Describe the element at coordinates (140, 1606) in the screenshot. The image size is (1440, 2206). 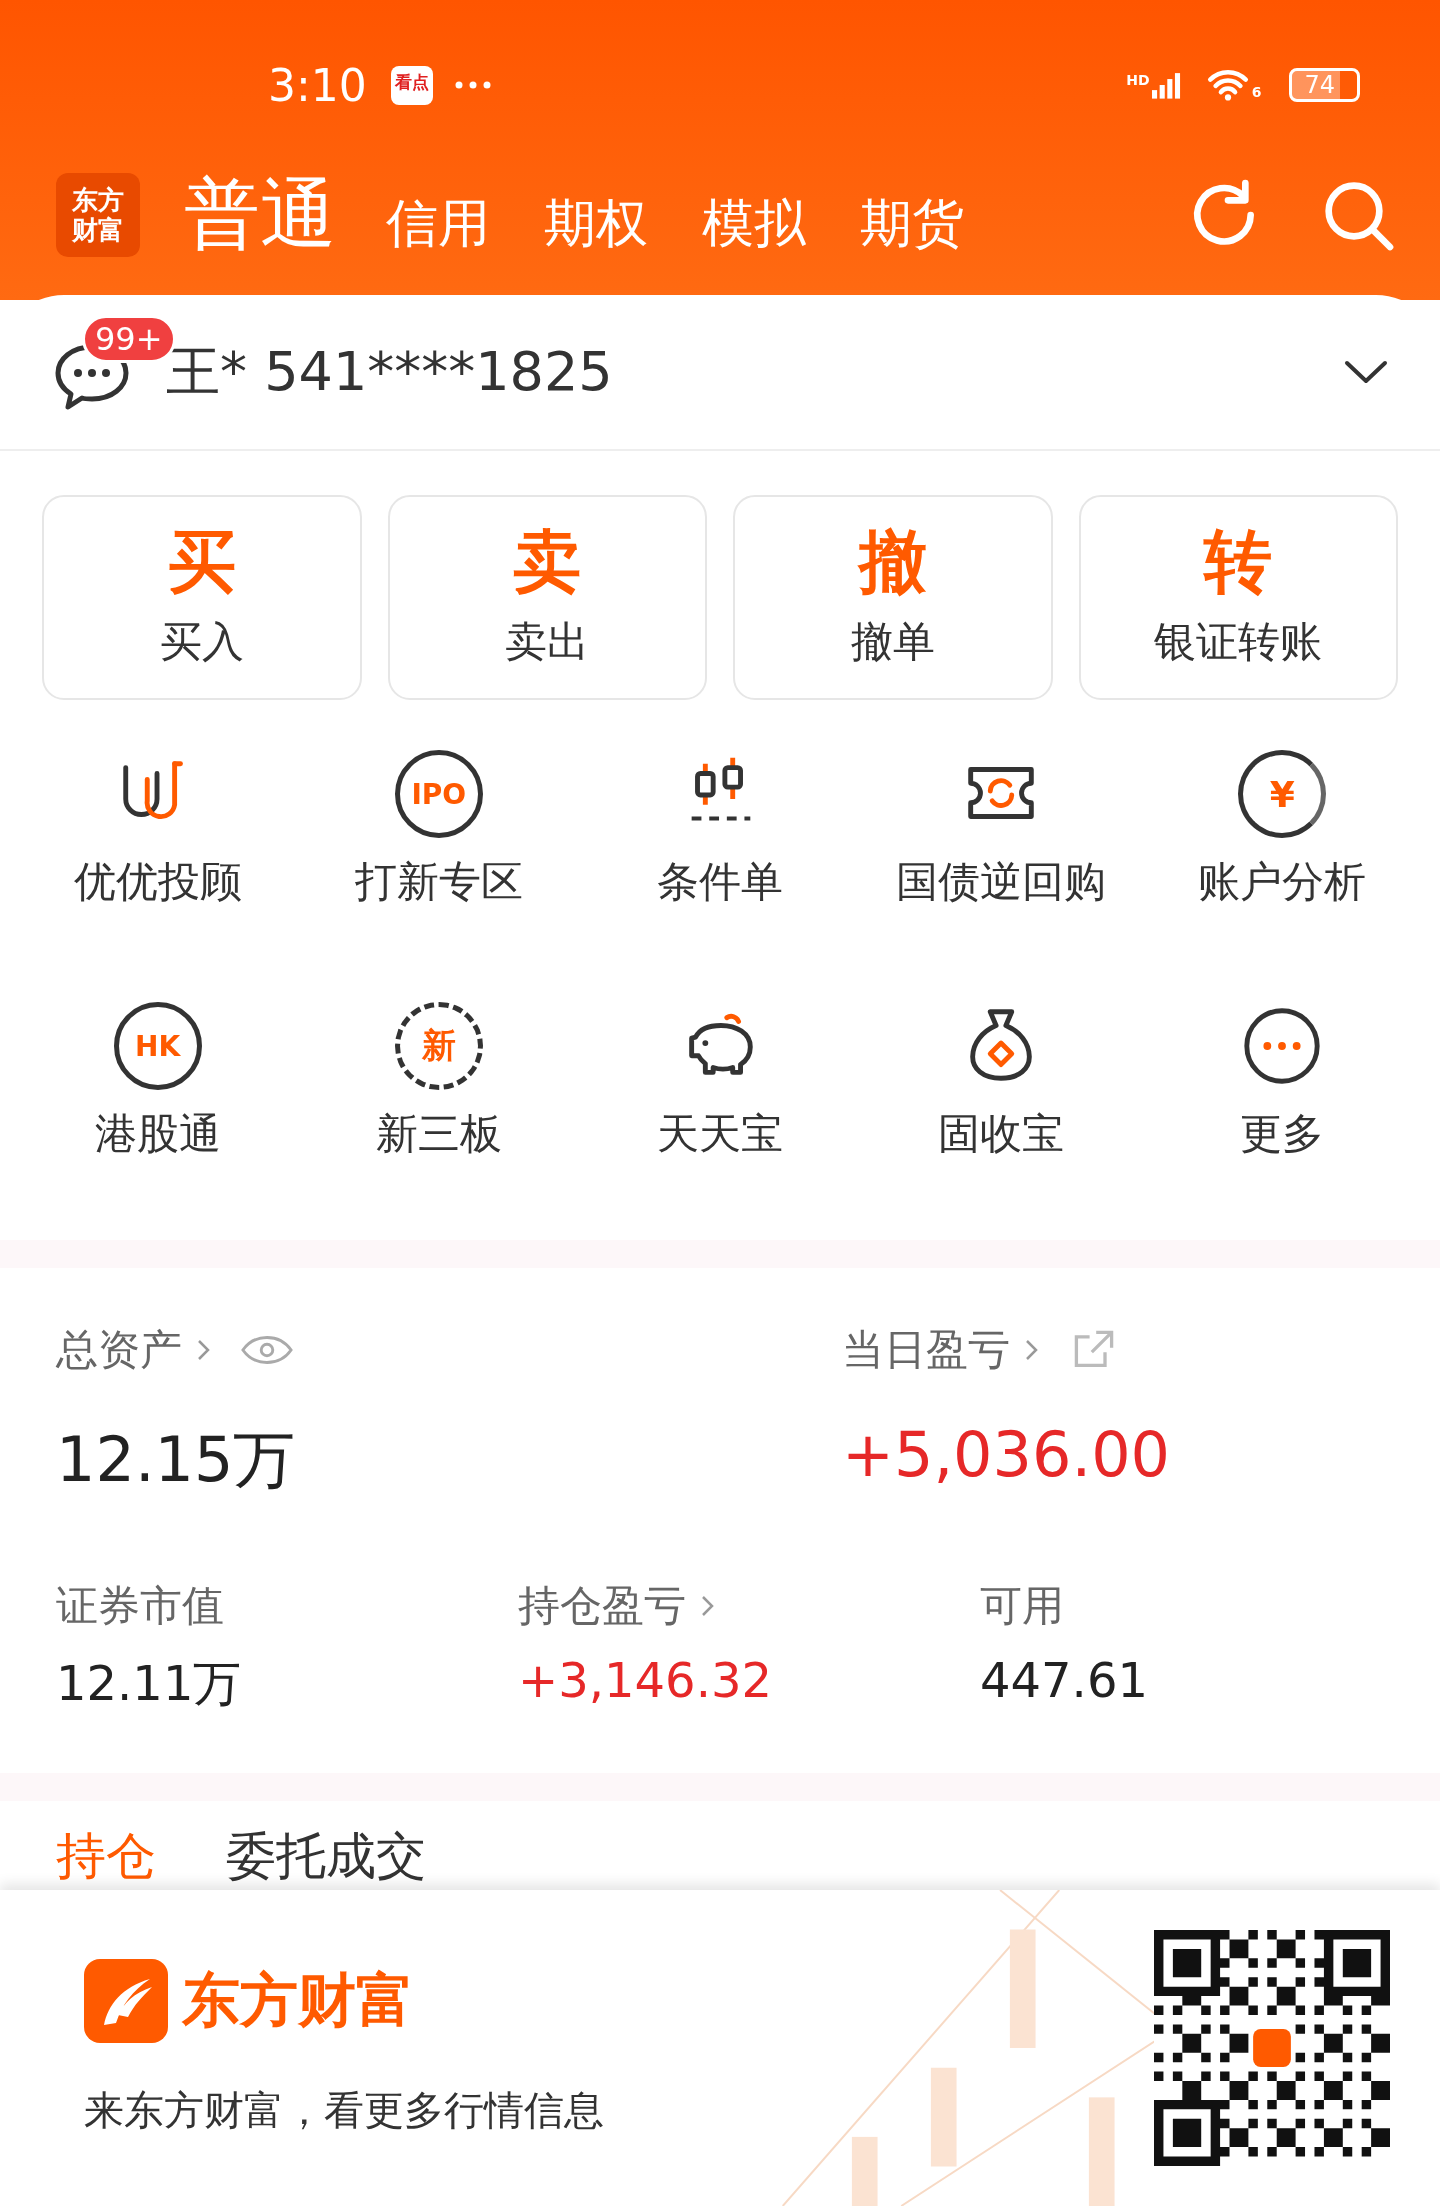
I see `stat-label: 证券市值` at that location.